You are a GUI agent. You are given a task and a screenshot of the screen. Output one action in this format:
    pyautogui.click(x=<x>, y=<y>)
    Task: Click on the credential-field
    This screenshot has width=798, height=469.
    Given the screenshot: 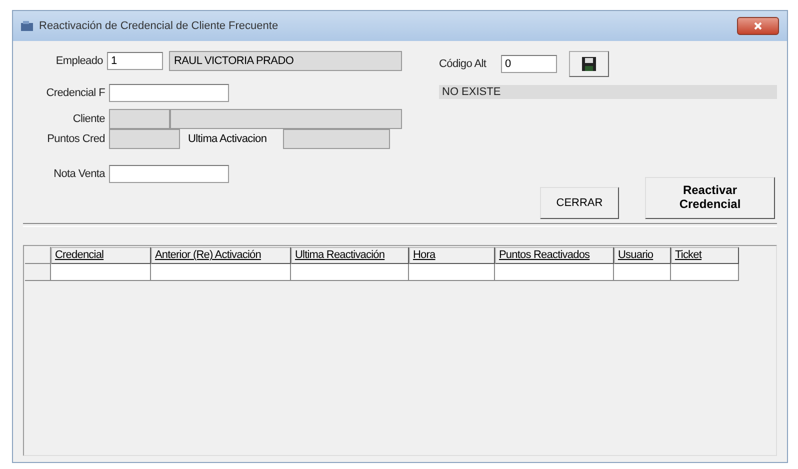 What is the action you would take?
    pyautogui.click(x=169, y=93)
    